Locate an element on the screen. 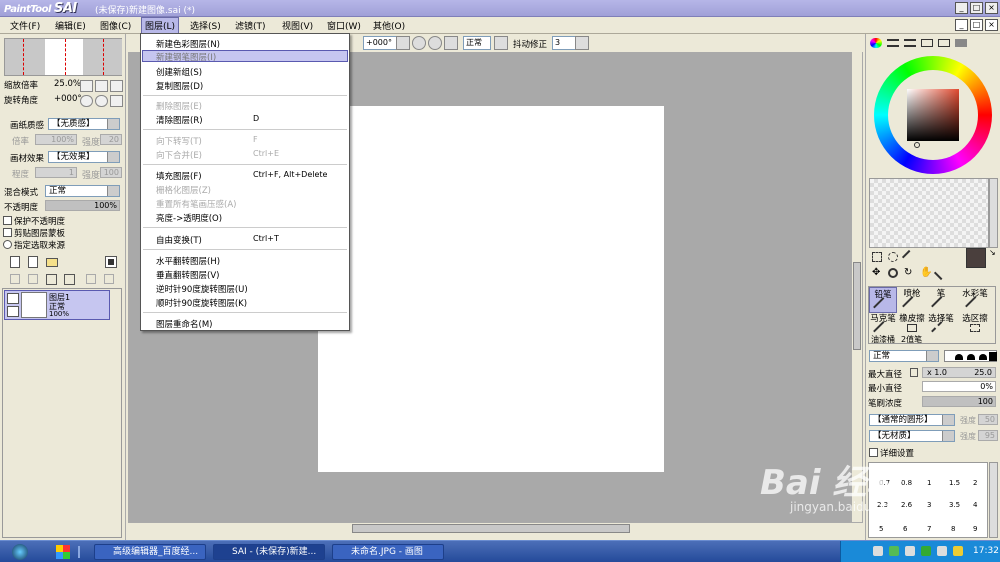  eyedropper-icon is located at coordinates (941, 273).